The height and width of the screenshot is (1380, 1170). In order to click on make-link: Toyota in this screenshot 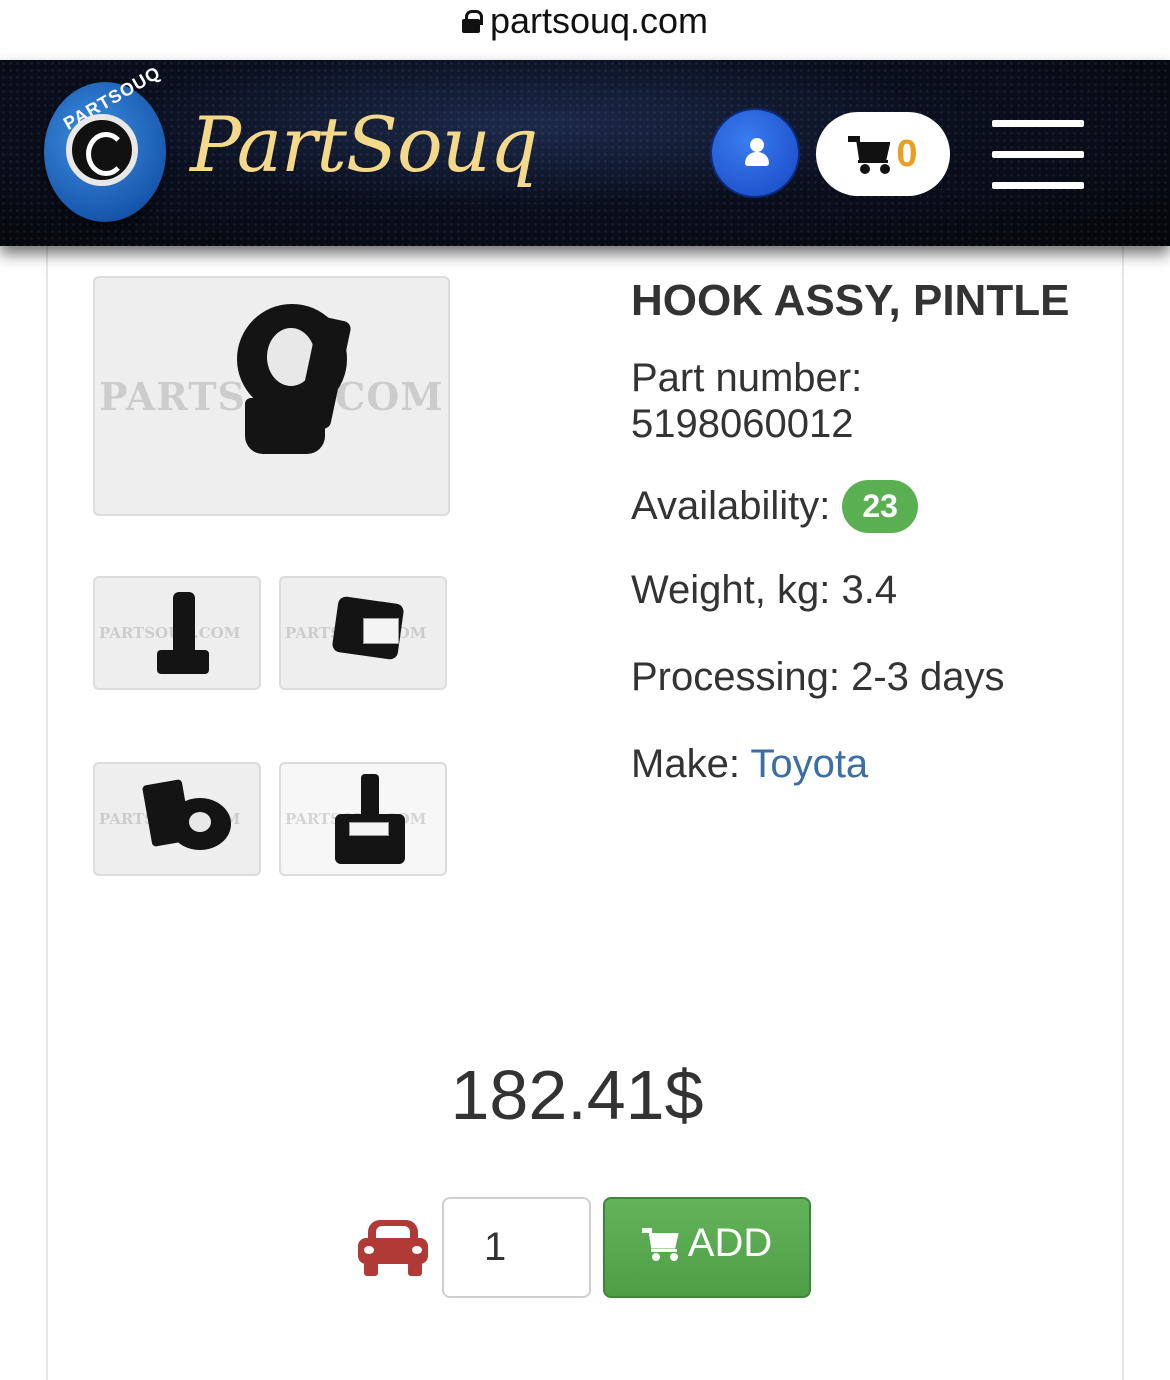, I will do `click(809, 764)`.